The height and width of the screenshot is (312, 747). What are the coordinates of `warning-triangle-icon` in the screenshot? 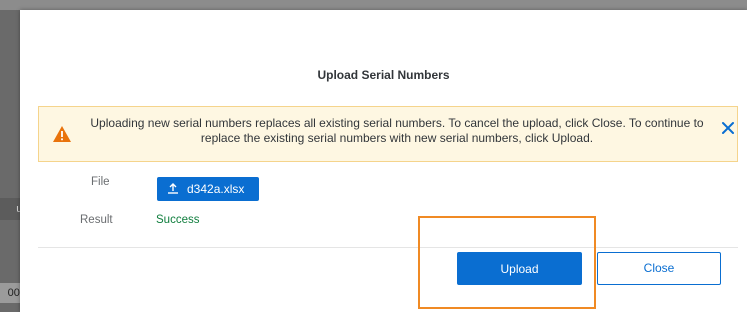 It's located at (62, 134).